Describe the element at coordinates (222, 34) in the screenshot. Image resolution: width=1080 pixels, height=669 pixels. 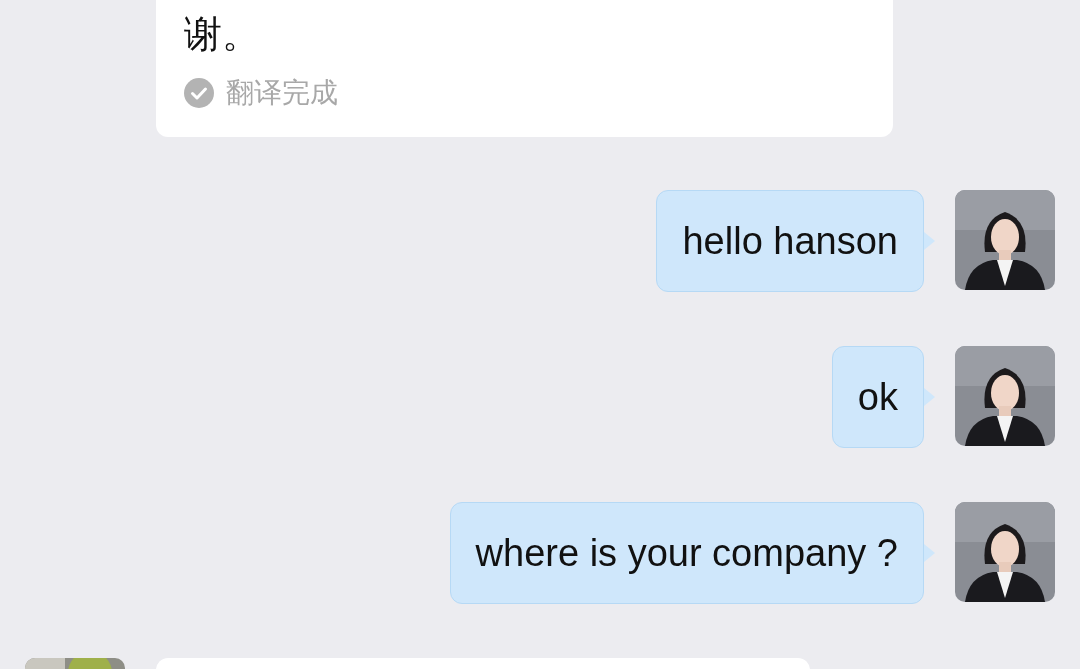
I see `message-text: 谢。` at that location.